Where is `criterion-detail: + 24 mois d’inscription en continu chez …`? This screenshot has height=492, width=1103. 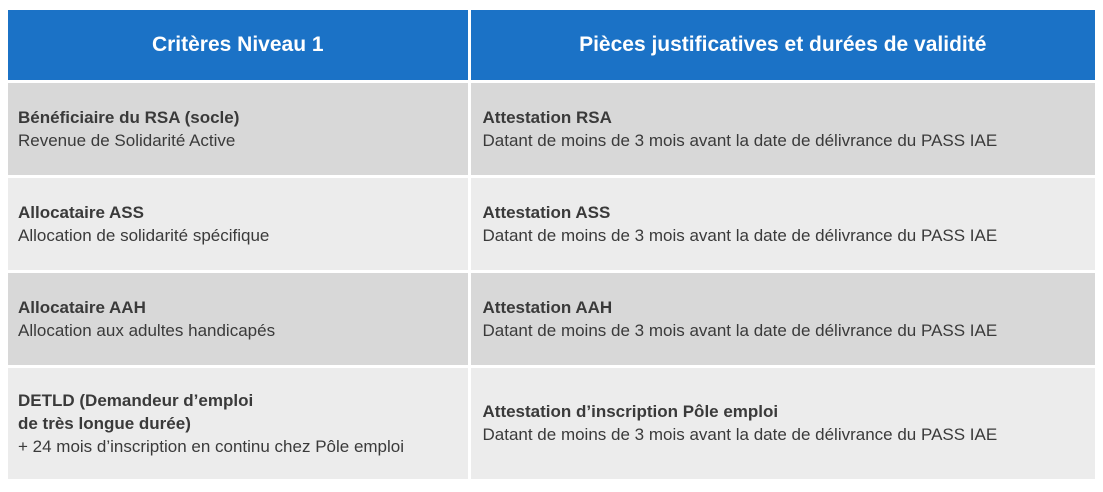 criterion-detail: + 24 mois d’inscription en continu chez … is located at coordinates (211, 446).